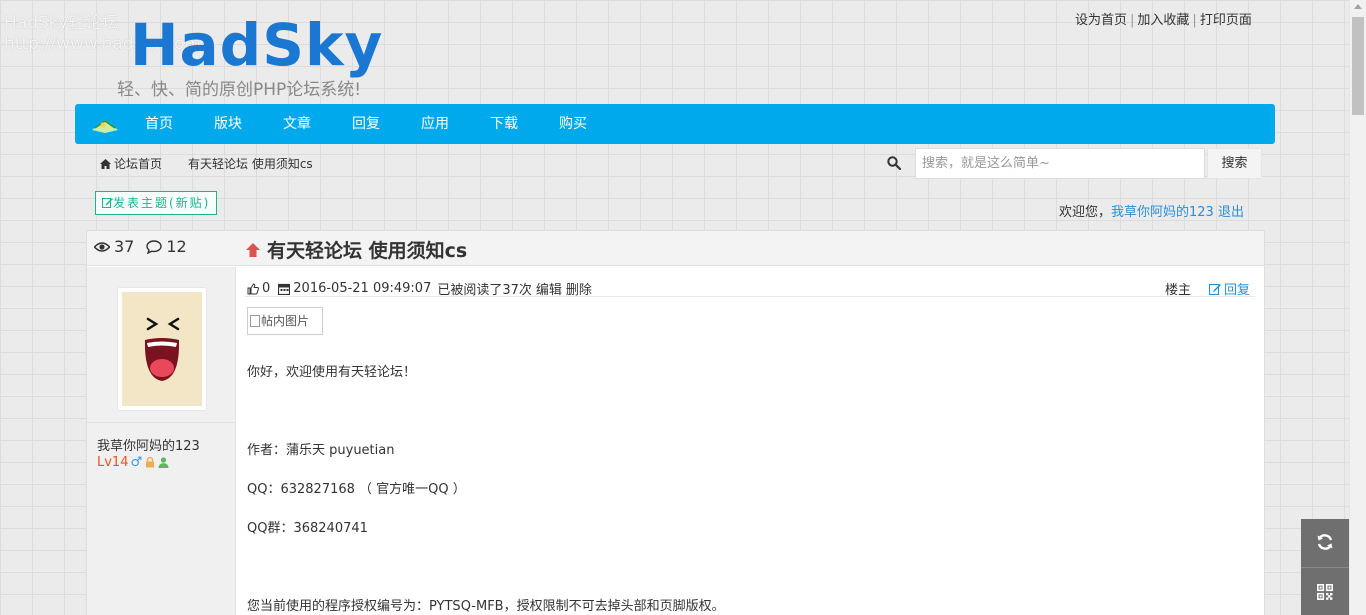 This screenshot has height=615, width=1366. I want to click on post-image-alt: 帖内图片, so click(285, 321).